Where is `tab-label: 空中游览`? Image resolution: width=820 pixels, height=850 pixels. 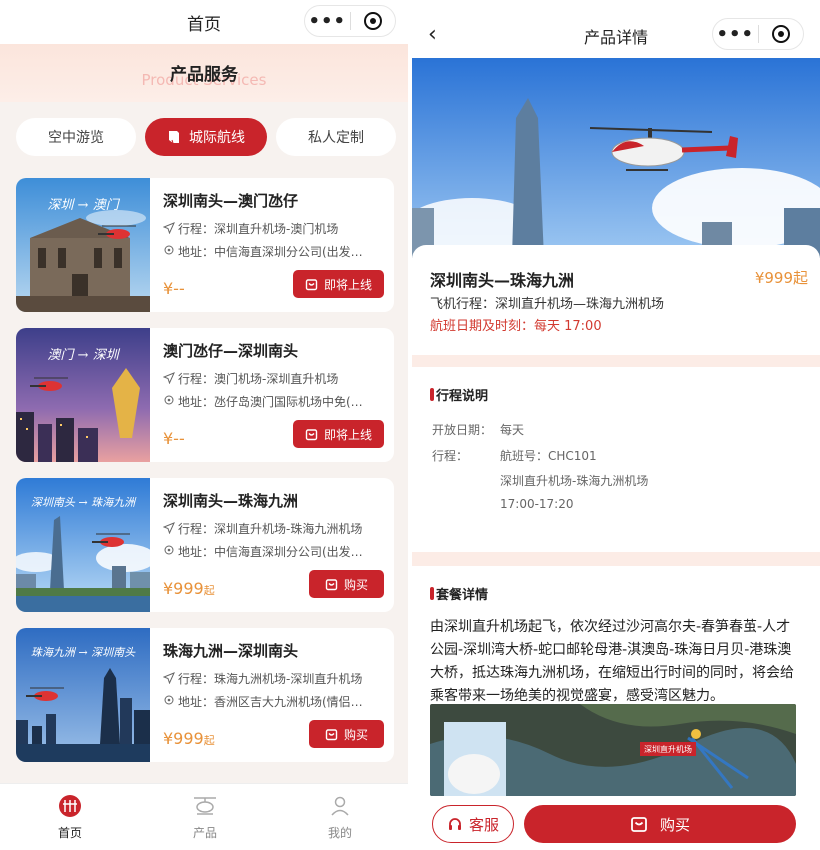
tab-label: 空中游览 is located at coordinates (76, 138).